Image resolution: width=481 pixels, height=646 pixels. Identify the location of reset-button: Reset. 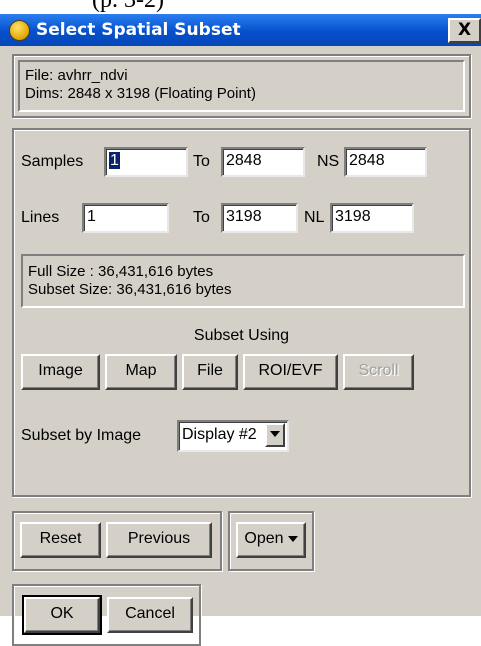
(60, 540).